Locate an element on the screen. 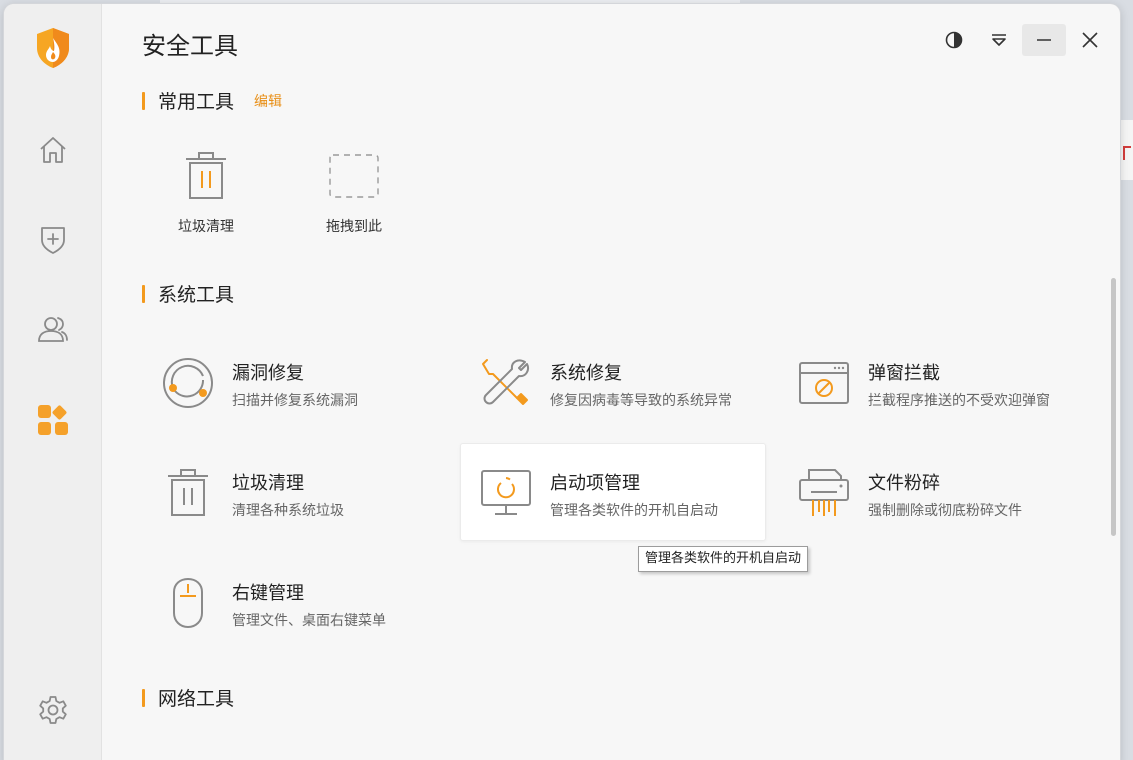 The height and width of the screenshot is (760, 1133). tool-desc: 修复因病毒等导致的系统异常 is located at coordinates (641, 401).